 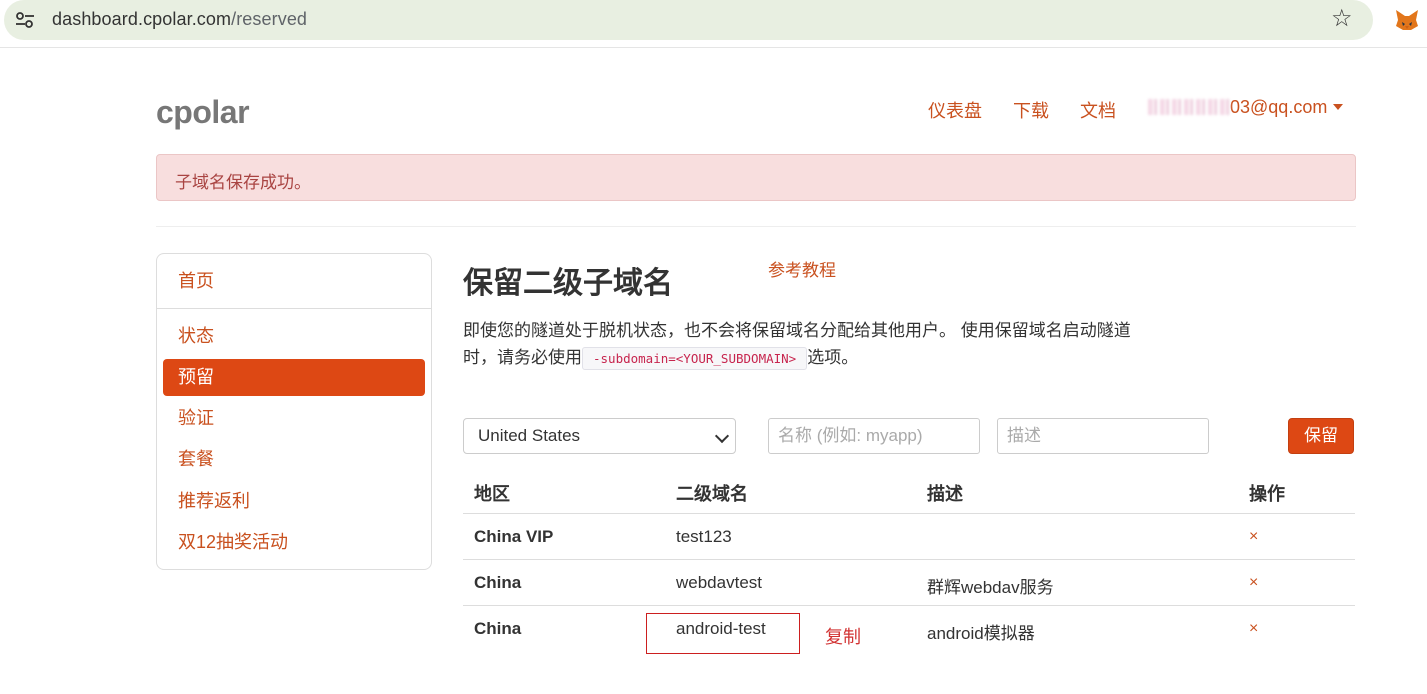 What do you see at coordinates (1103, 436) in the screenshot?
I see `description-input` at bounding box center [1103, 436].